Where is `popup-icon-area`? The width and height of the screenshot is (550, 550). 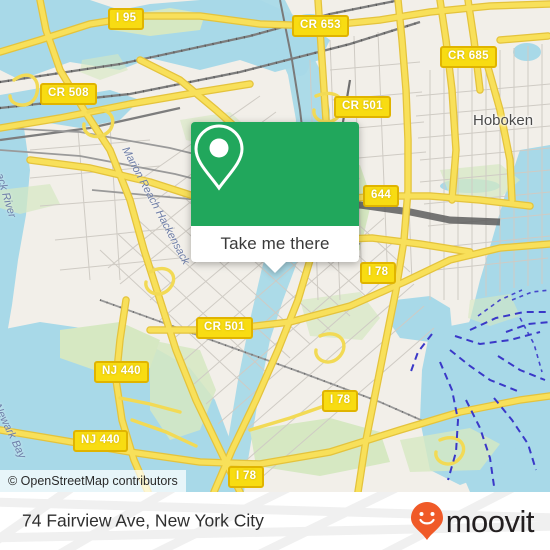 popup-icon-area is located at coordinates (275, 174).